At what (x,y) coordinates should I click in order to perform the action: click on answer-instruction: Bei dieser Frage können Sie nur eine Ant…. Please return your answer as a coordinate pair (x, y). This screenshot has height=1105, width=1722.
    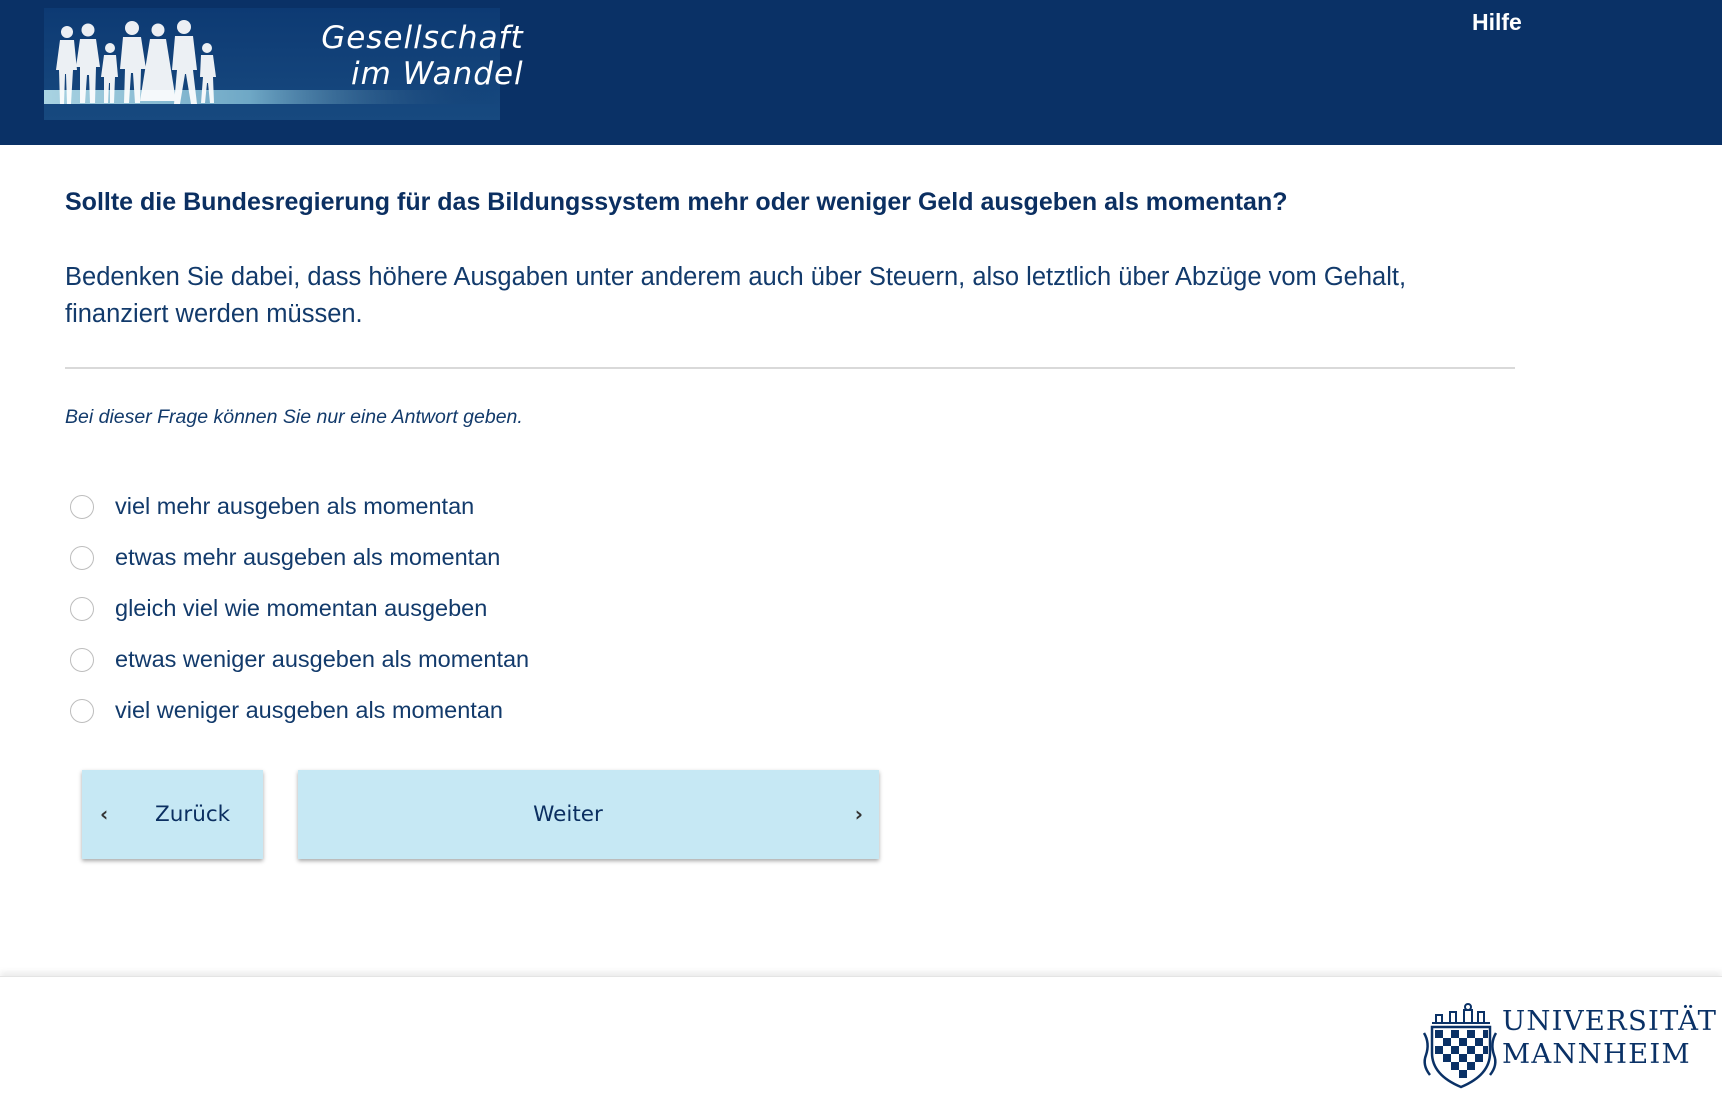
    Looking at the image, I should click on (294, 417).